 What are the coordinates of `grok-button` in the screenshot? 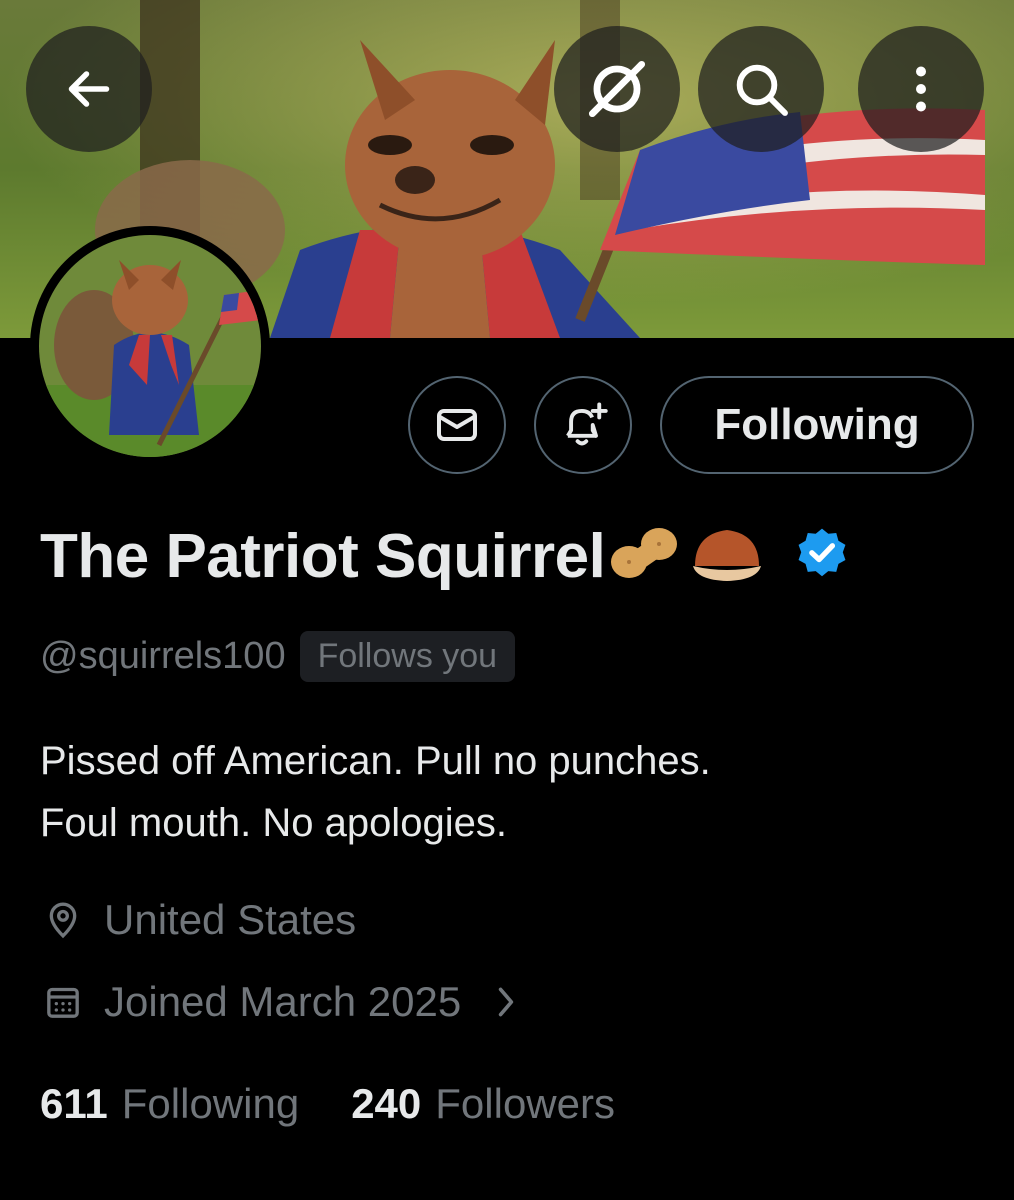 It's located at (617, 89).